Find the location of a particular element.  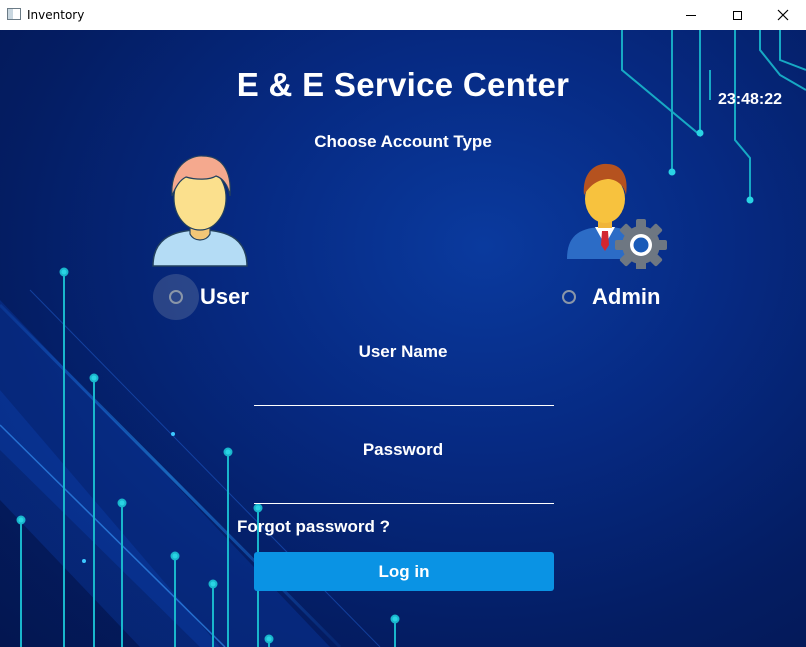

clock: 23:48:22 is located at coordinates (750, 99).